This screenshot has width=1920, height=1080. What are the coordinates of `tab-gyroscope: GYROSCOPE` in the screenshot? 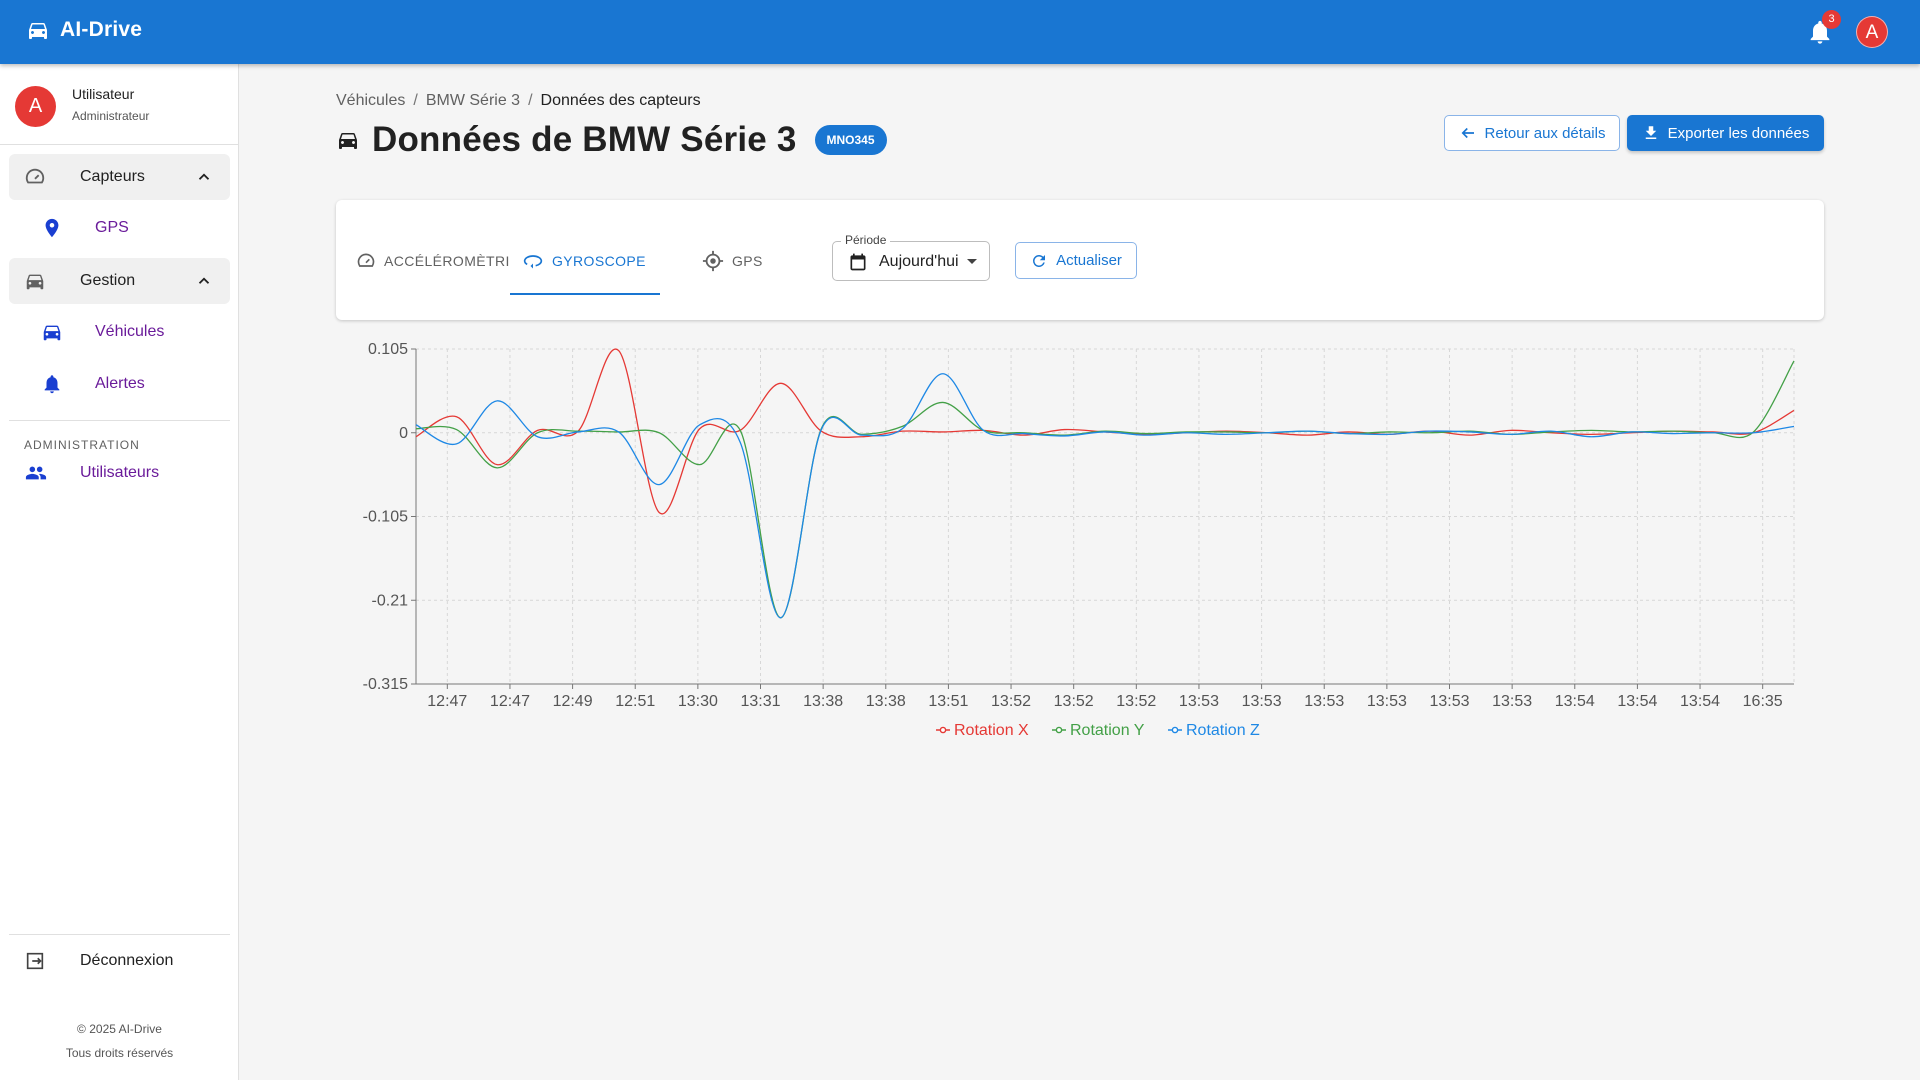 It's located at (584, 261).